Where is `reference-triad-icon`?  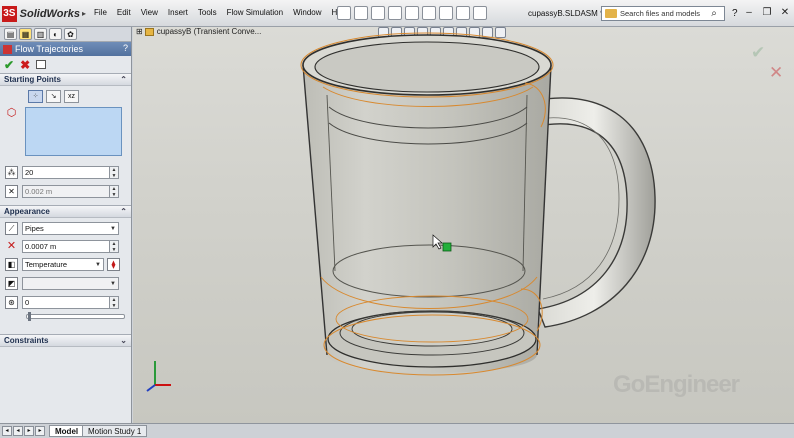
reference-triad-icon is located at coordinates (158, 376).